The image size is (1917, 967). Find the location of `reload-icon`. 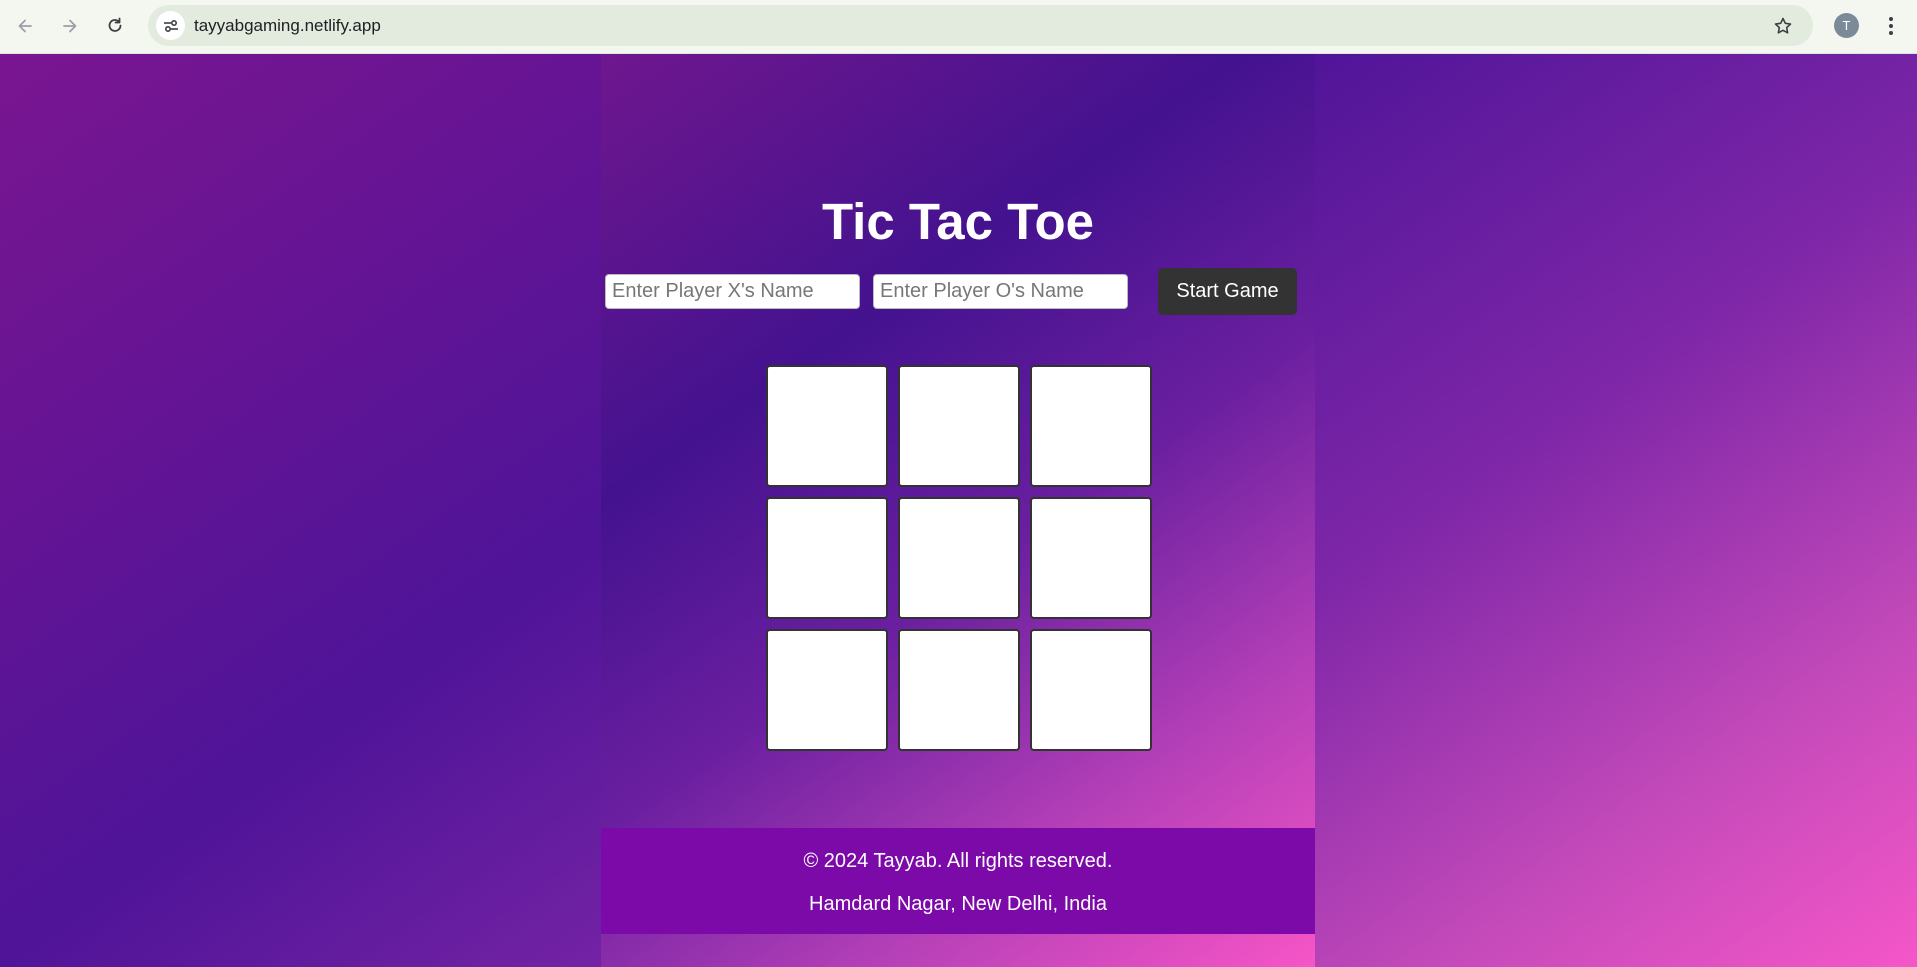

reload-icon is located at coordinates (115, 26).